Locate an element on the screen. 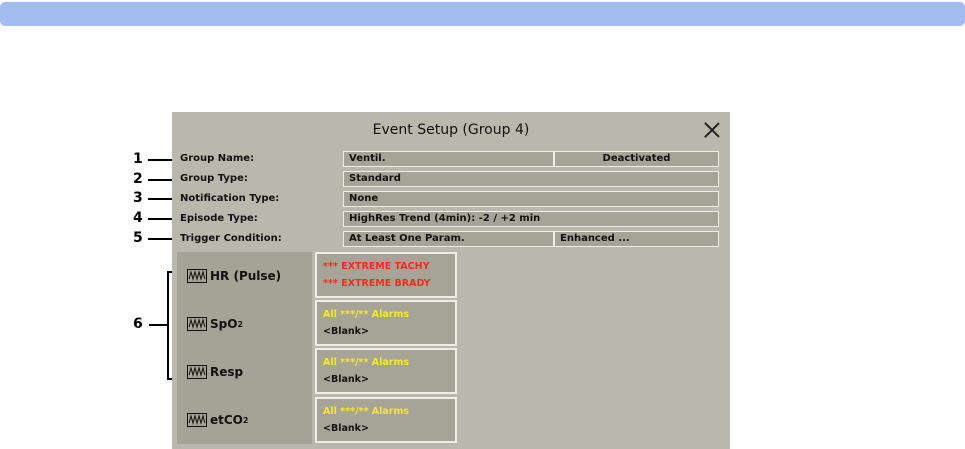 The width and height of the screenshot is (965, 449). dialog-title-bar: Event Setup (Group 4) is located at coordinates (451, 131).